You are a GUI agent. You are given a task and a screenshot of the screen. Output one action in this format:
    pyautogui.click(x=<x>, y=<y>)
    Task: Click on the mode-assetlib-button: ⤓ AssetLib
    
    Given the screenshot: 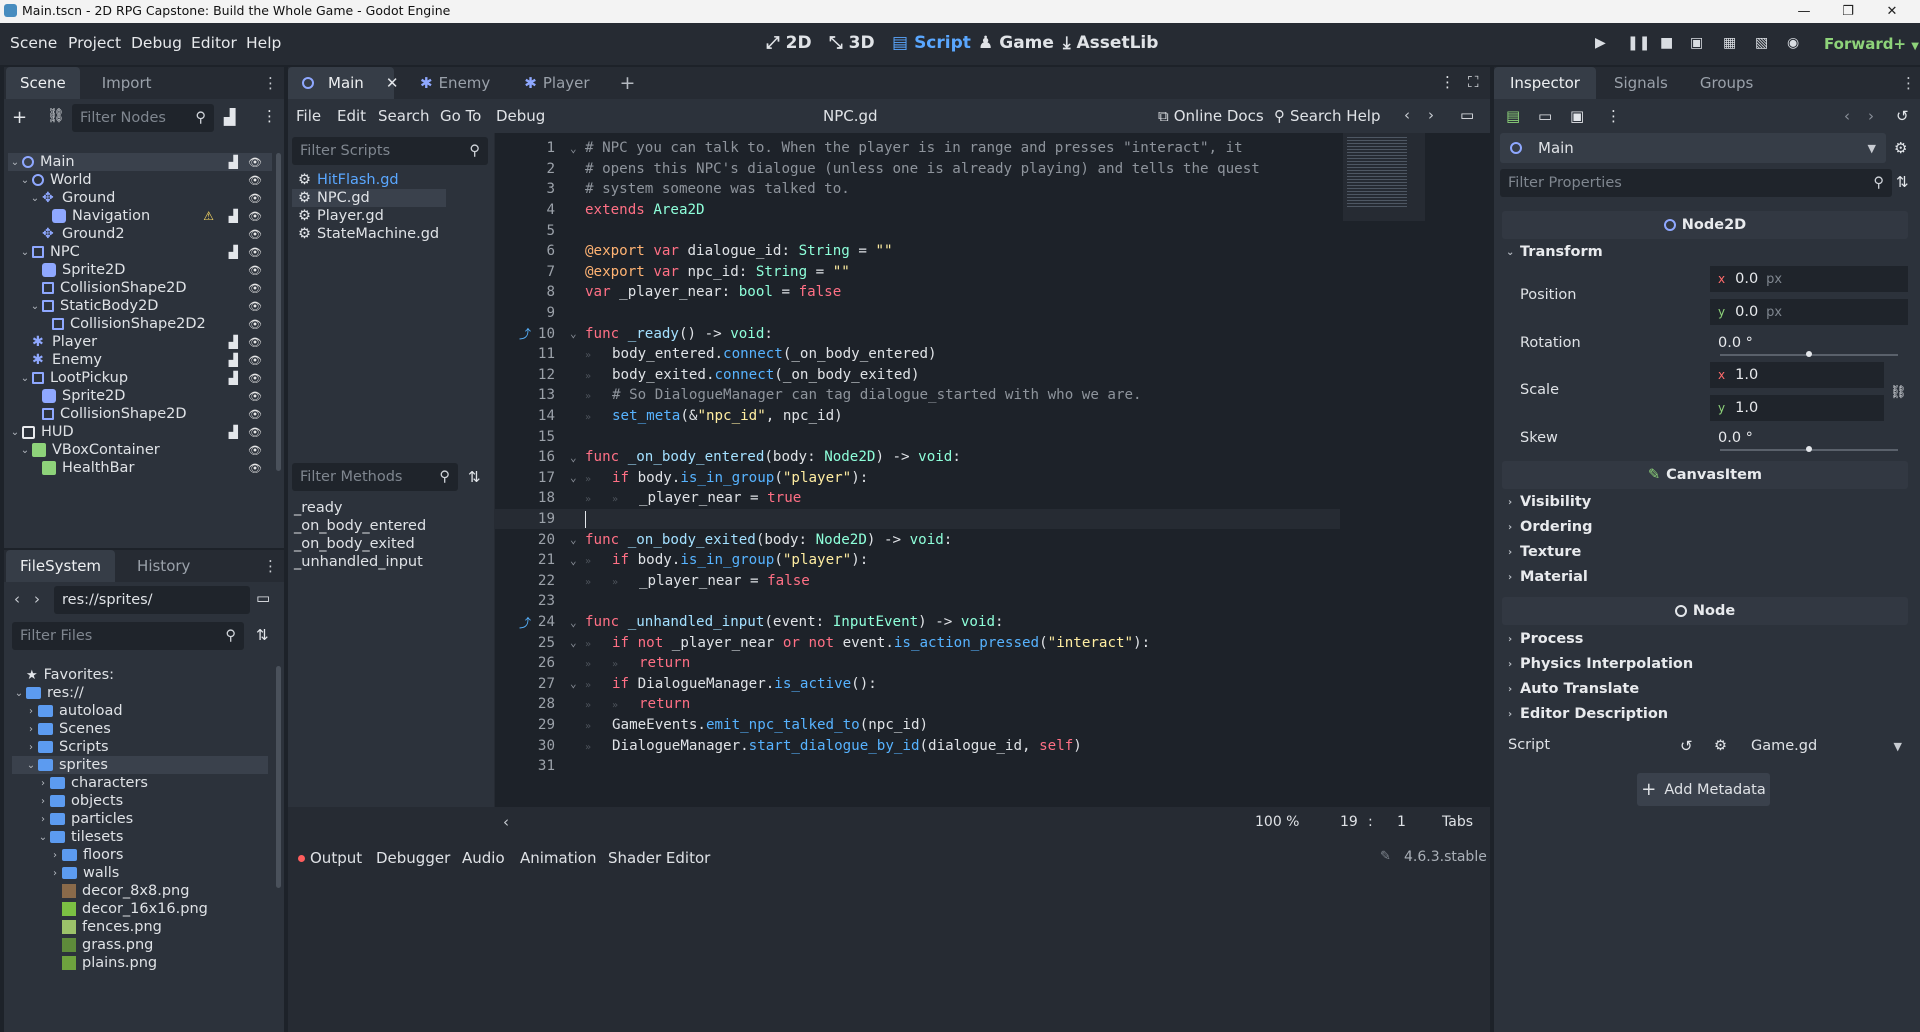 What is the action you would take?
    pyautogui.click(x=1110, y=43)
    